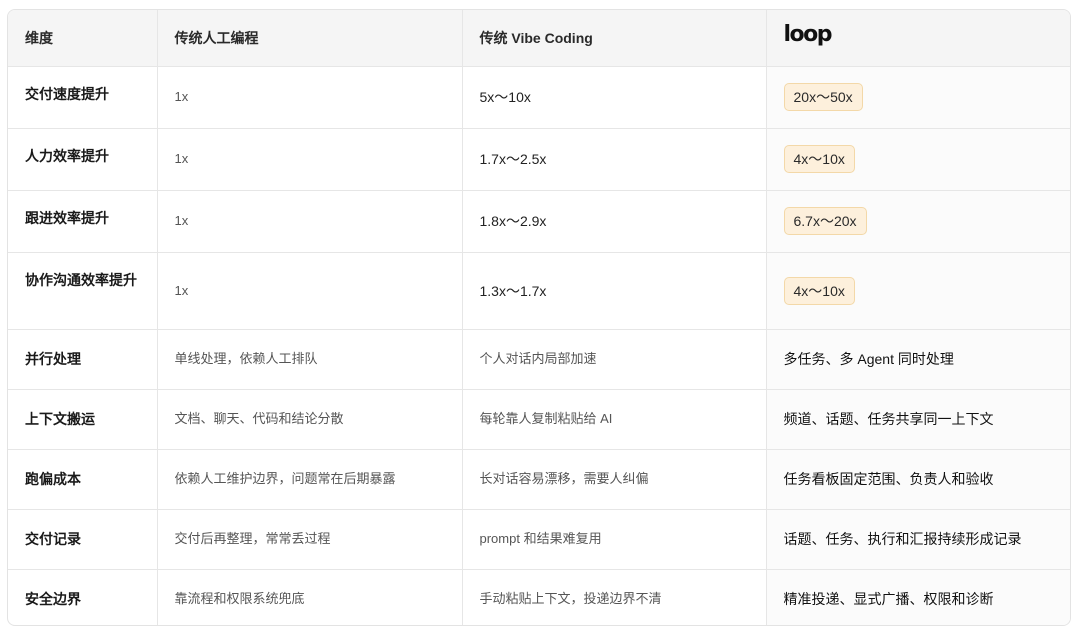 The width and height of the screenshot is (1080, 634). Describe the element at coordinates (918, 221) in the screenshot. I see `row-loop: 6.7x〜20x` at that location.